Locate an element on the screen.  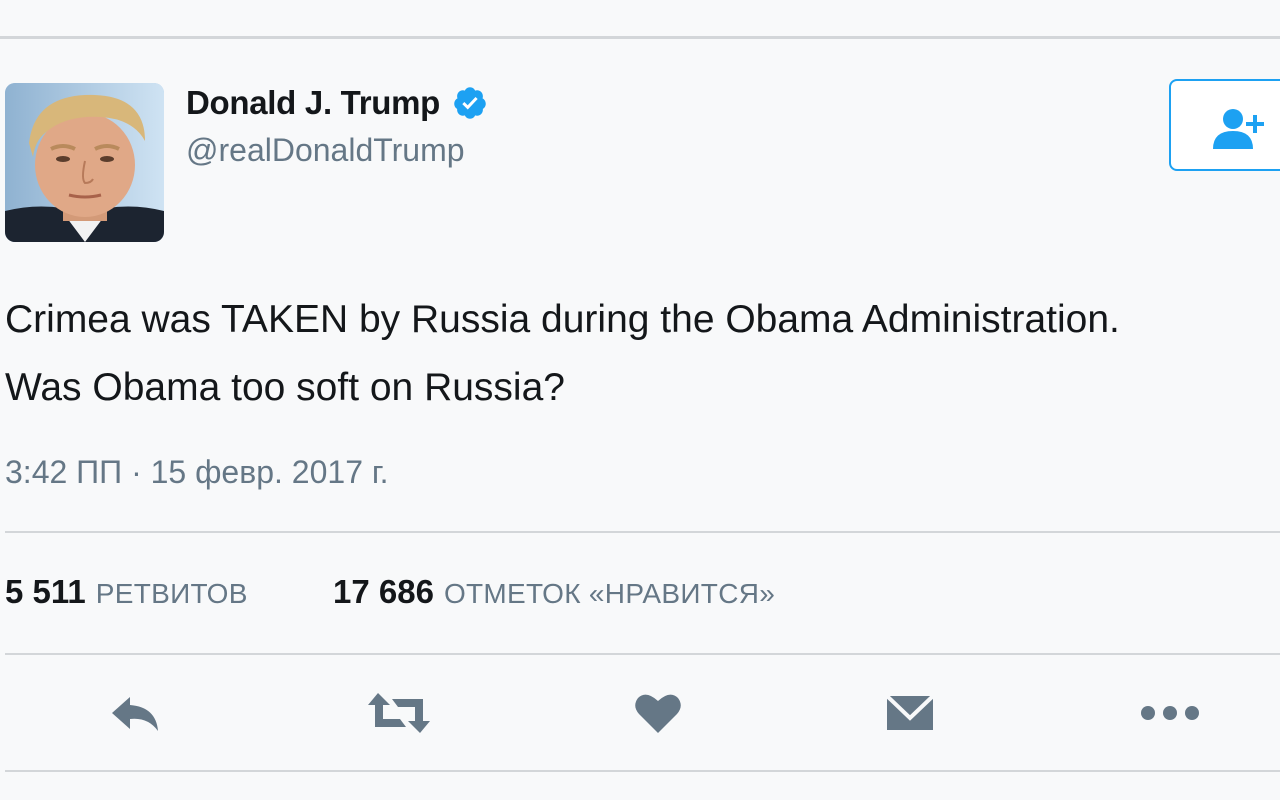
like-button is located at coordinates (658, 713).